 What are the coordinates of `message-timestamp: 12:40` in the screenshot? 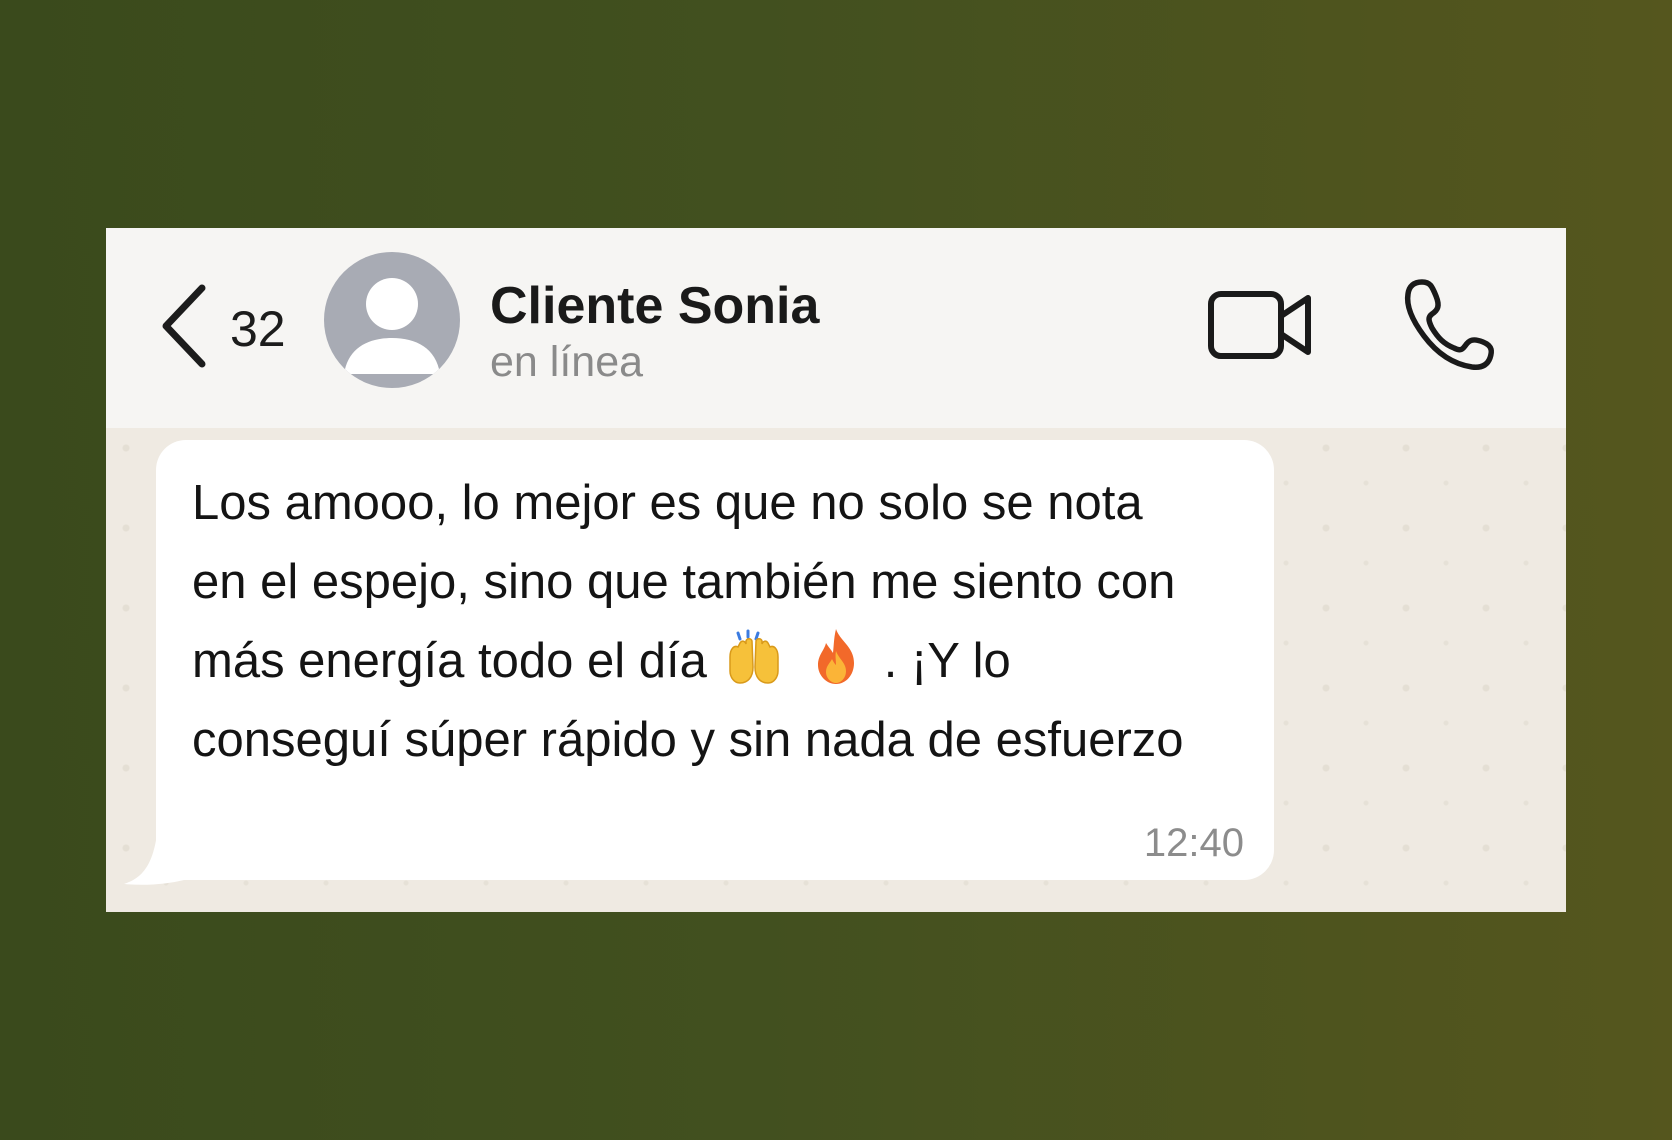 It's located at (1193, 843).